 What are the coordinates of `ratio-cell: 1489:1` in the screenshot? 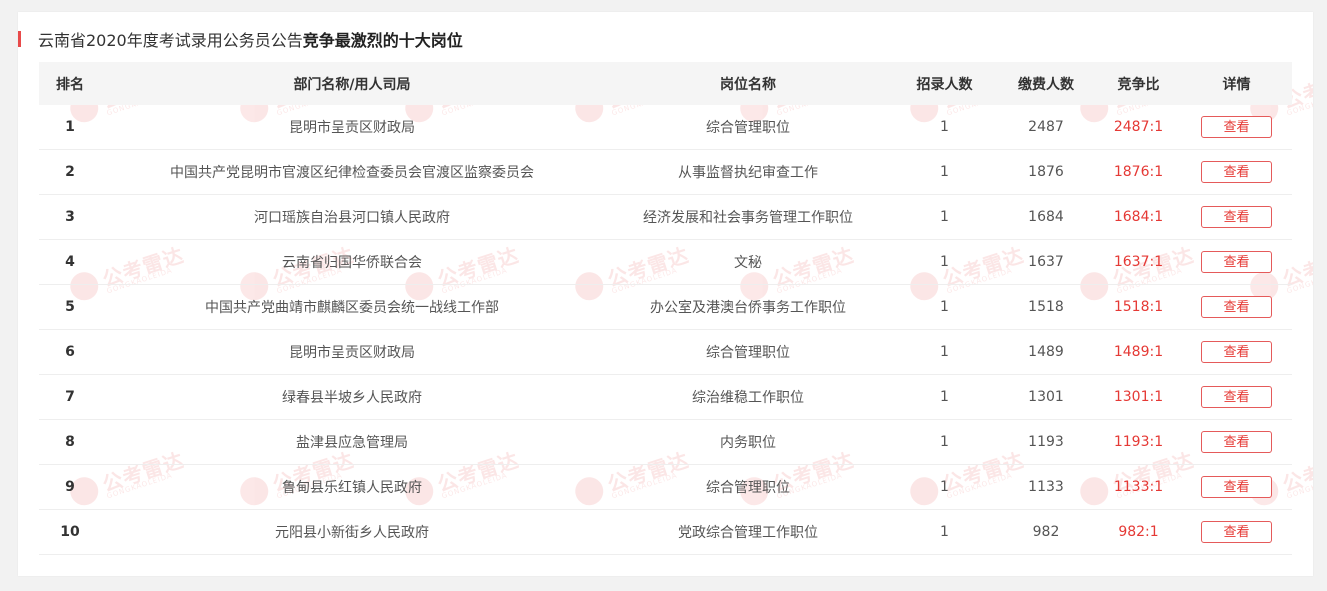 It's located at (1138, 352).